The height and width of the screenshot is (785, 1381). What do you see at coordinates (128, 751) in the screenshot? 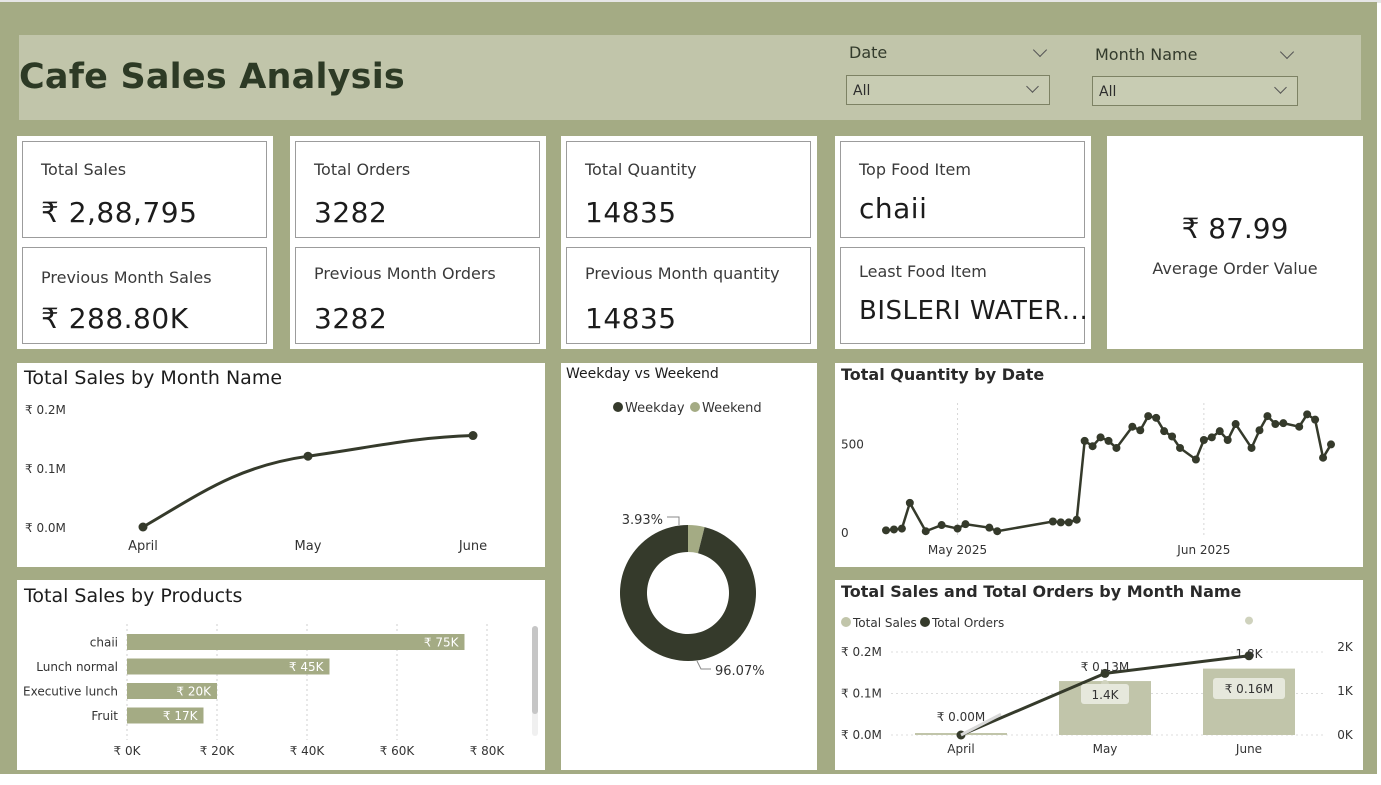
I see `x-tick-label: ₹ 0K` at bounding box center [128, 751].